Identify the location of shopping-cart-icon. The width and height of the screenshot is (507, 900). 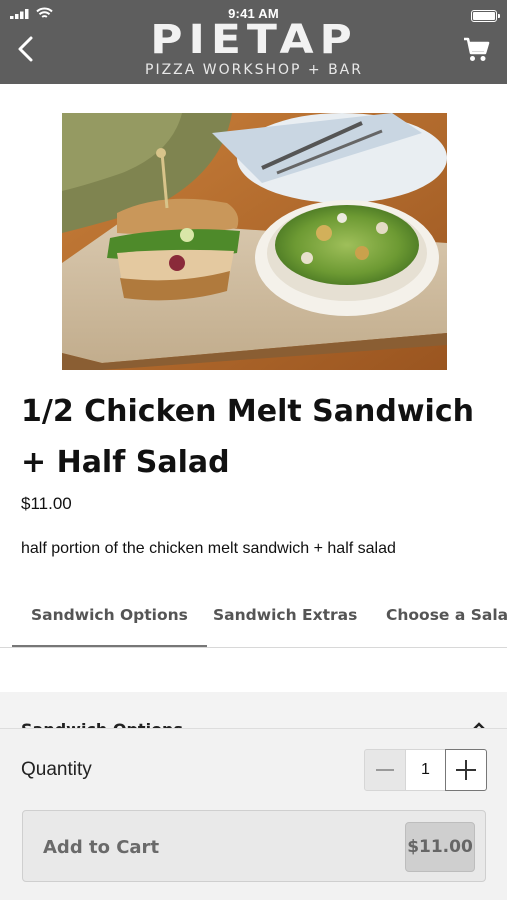
(477, 49).